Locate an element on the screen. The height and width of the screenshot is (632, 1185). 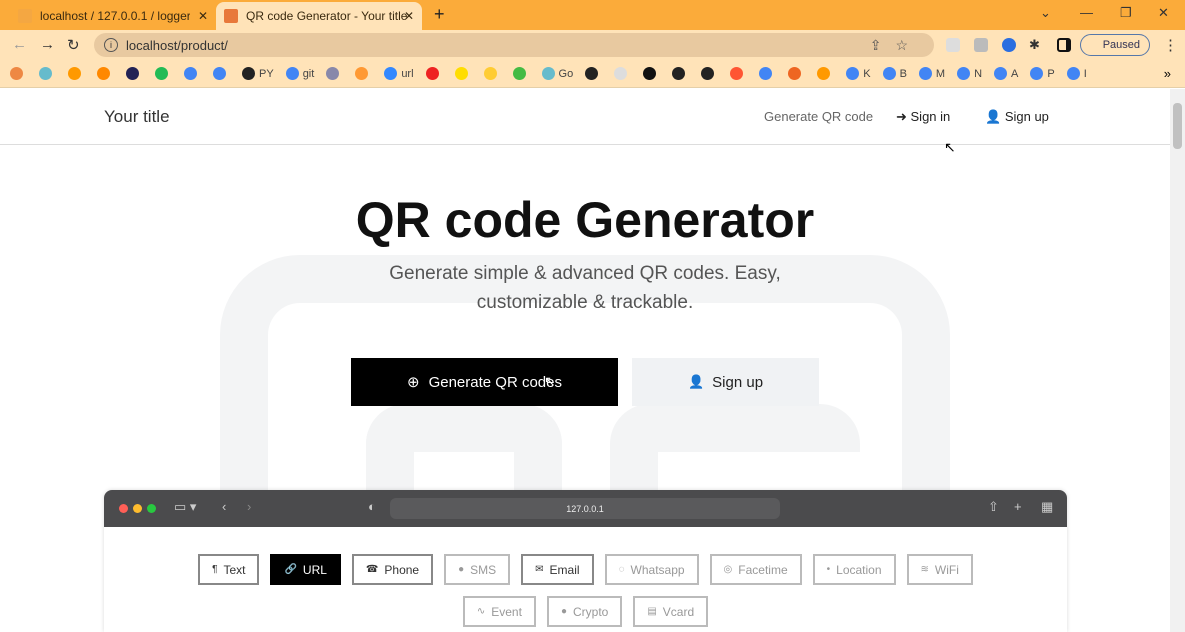
generate-qr-button: ⊕ Generate QR codes is located at coordinates (484, 382).